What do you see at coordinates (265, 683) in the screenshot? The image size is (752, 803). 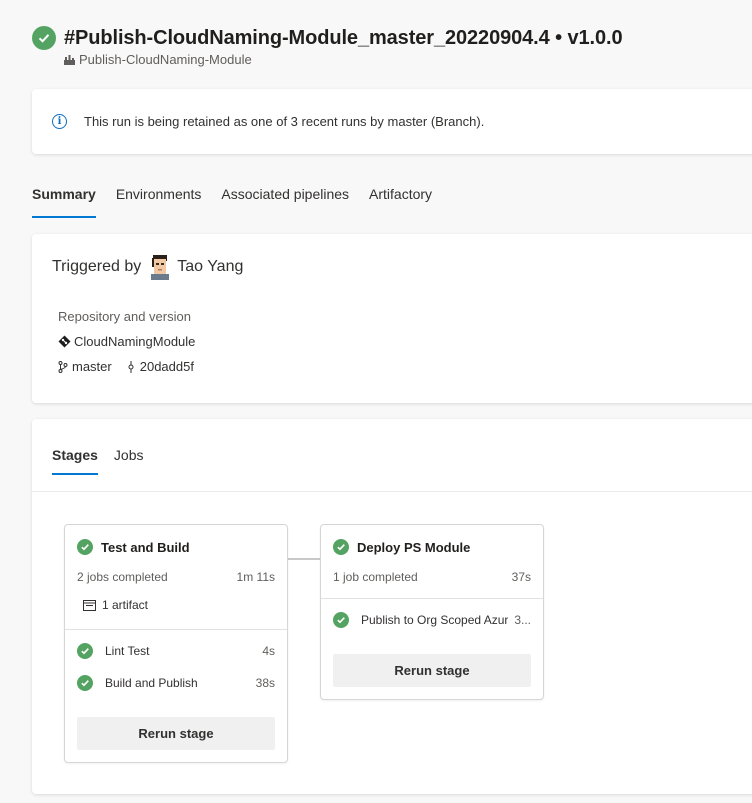 I see `job-time: 38s` at bounding box center [265, 683].